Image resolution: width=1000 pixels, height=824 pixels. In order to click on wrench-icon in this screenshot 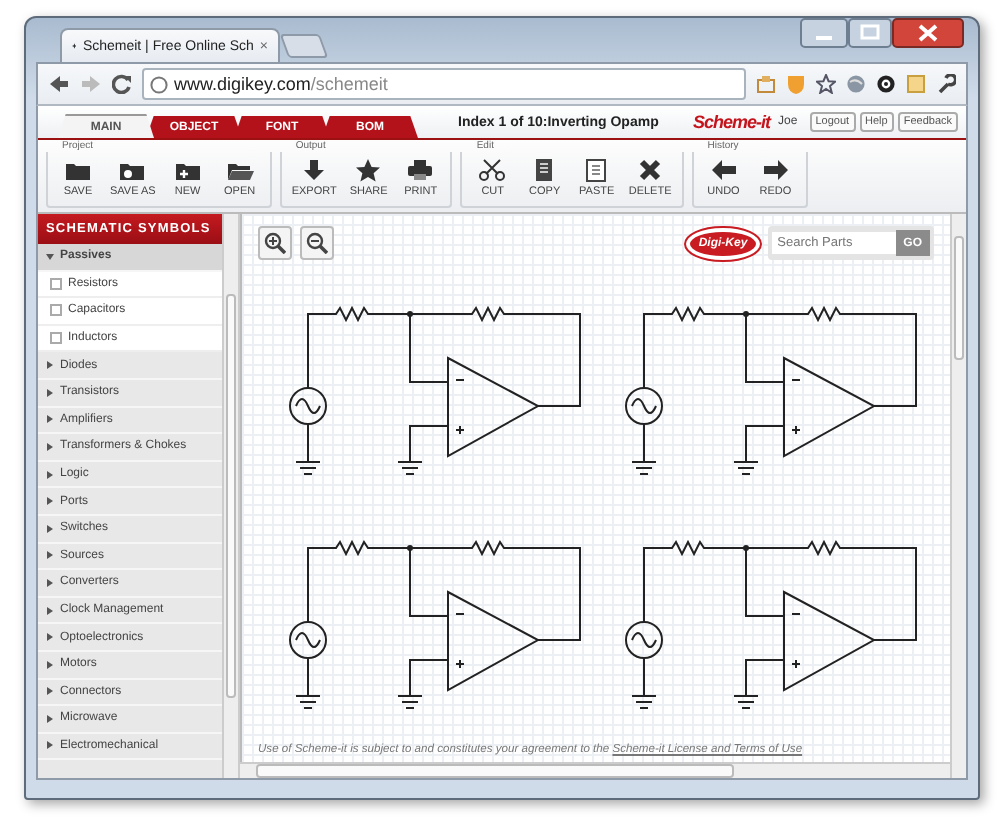, I will do `click(946, 84)`.